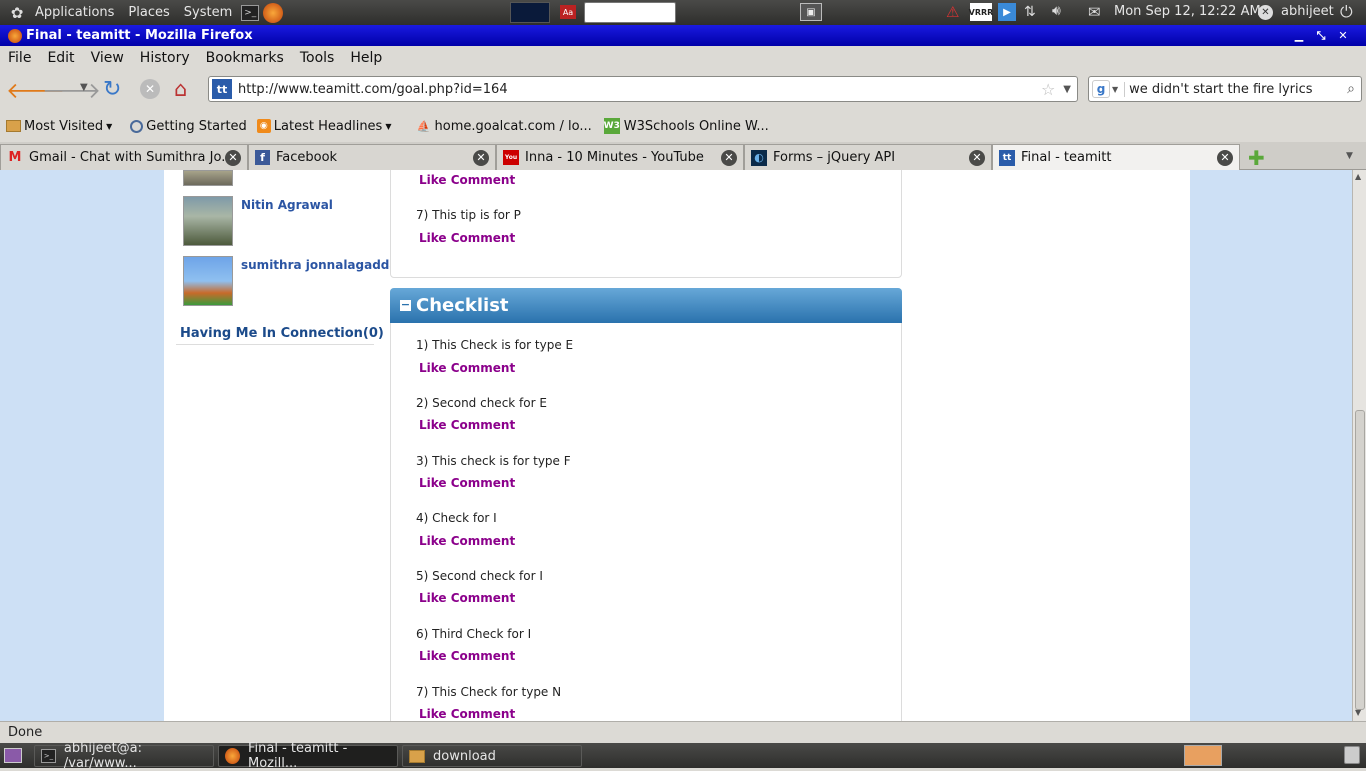 The image size is (1366, 771). What do you see at coordinates (282, 333) in the screenshot?
I see `connection-heading-link: Having Me In Connection(0)` at bounding box center [282, 333].